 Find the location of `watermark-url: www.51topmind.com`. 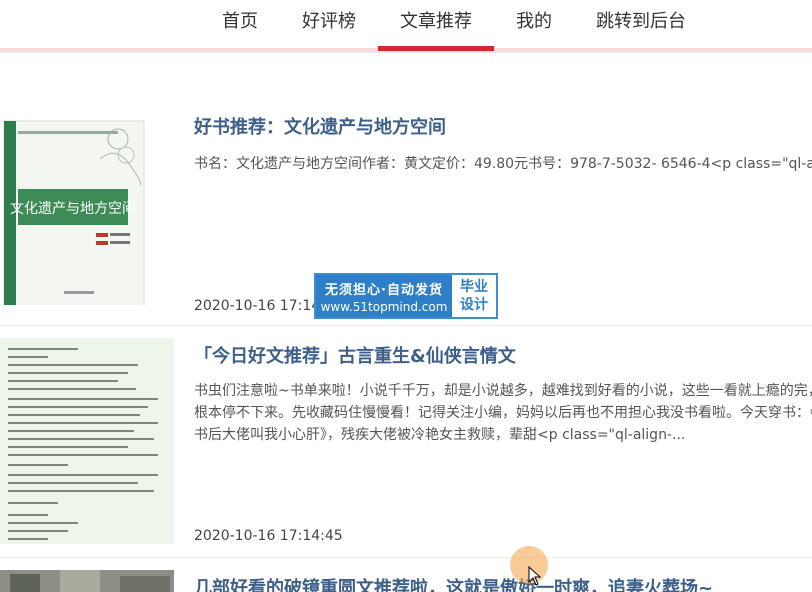

watermark-url: www.51topmind.com is located at coordinates (384, 306).